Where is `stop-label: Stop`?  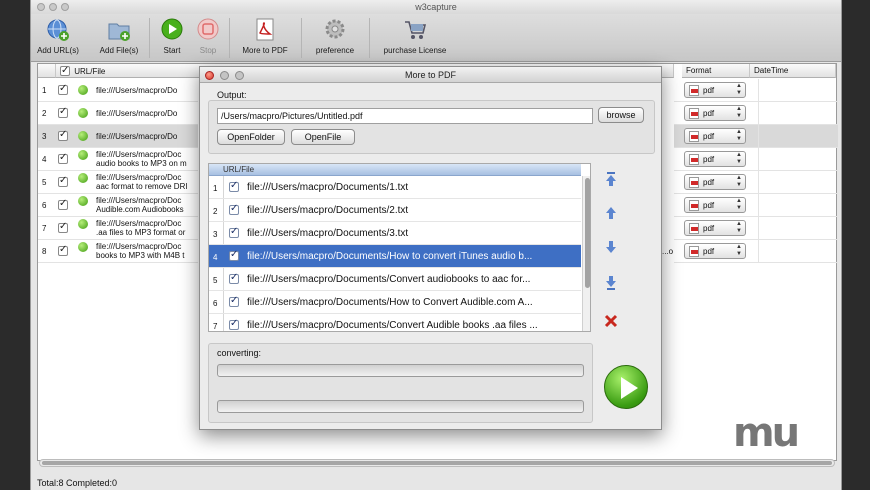
stop-label: Stop is located at coordinates (208, 50).